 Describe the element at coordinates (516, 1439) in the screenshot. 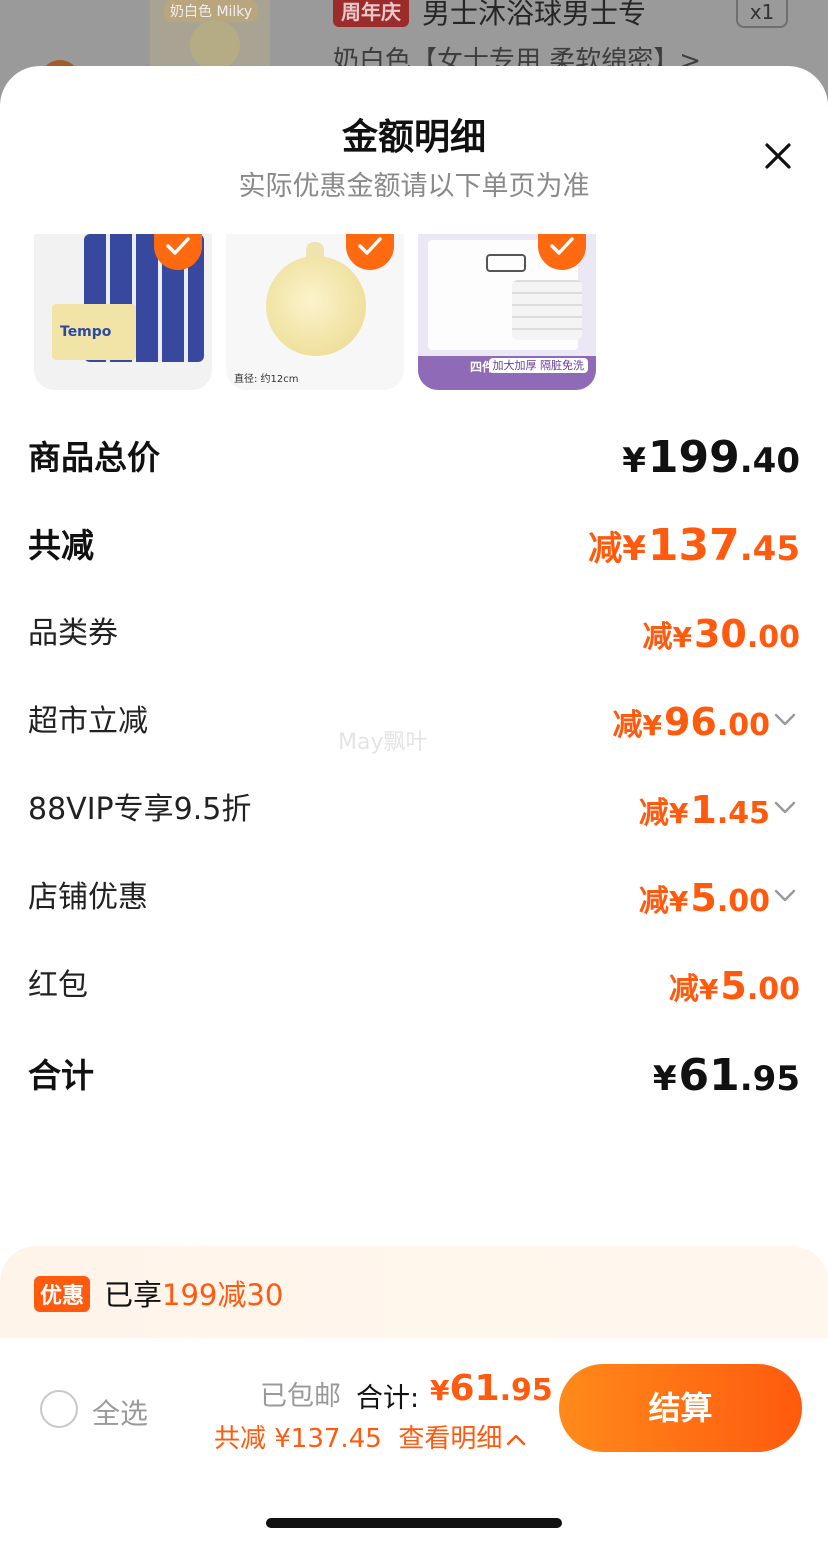

I see `chevron-up-icon` at that location.